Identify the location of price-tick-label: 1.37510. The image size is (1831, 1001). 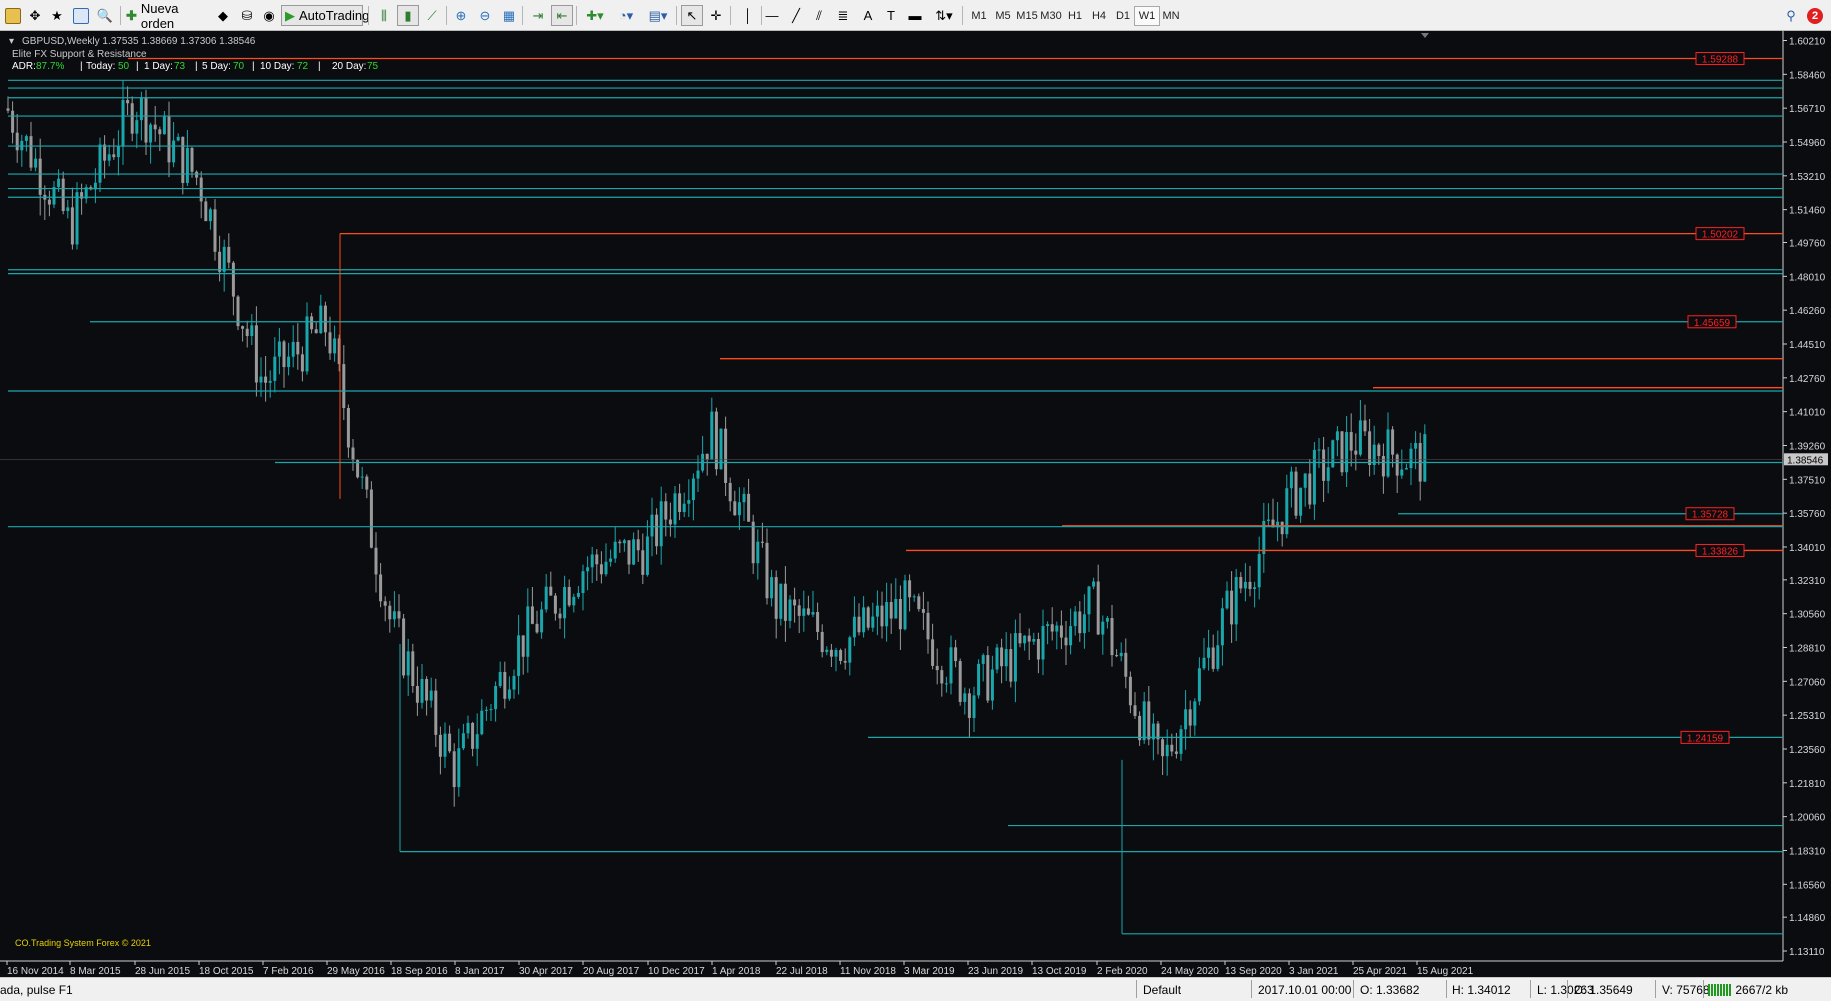
(1807, 480).